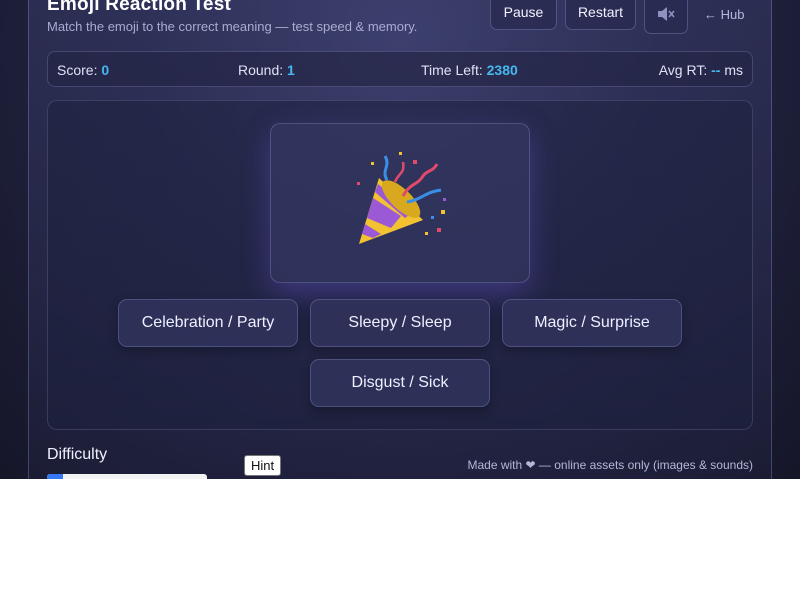  Describe the element at coordinates (77, 70) in the screenshot. I see `score-label: Score:` at that location.